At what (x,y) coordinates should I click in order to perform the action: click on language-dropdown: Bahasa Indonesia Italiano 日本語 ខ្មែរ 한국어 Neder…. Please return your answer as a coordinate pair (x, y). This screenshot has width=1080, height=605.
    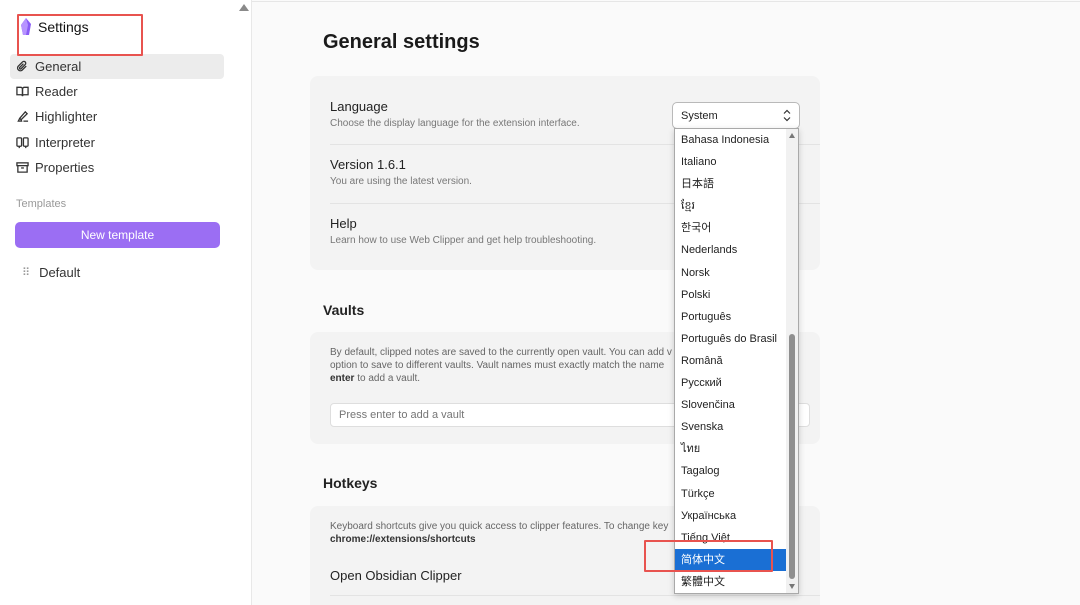
    Looking at the image, I should click on (736, 361).